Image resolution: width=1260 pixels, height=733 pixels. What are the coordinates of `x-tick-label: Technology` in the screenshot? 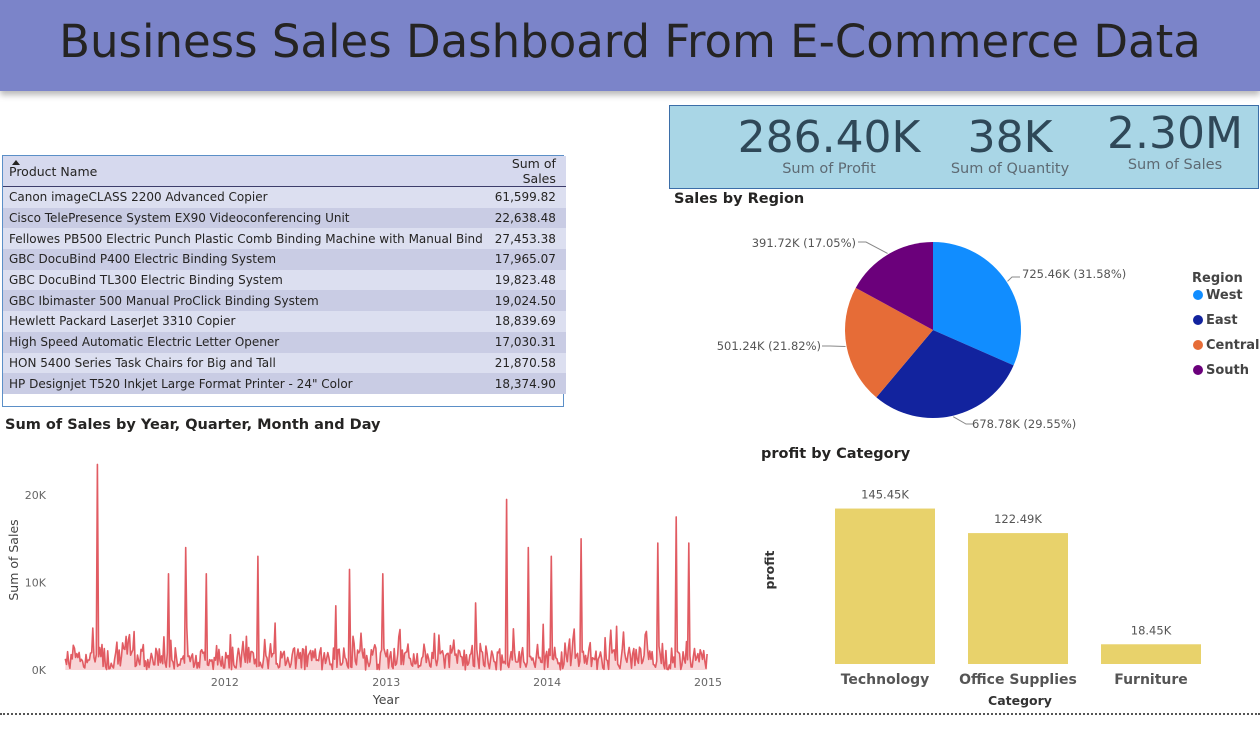 It's located at (885, 680).